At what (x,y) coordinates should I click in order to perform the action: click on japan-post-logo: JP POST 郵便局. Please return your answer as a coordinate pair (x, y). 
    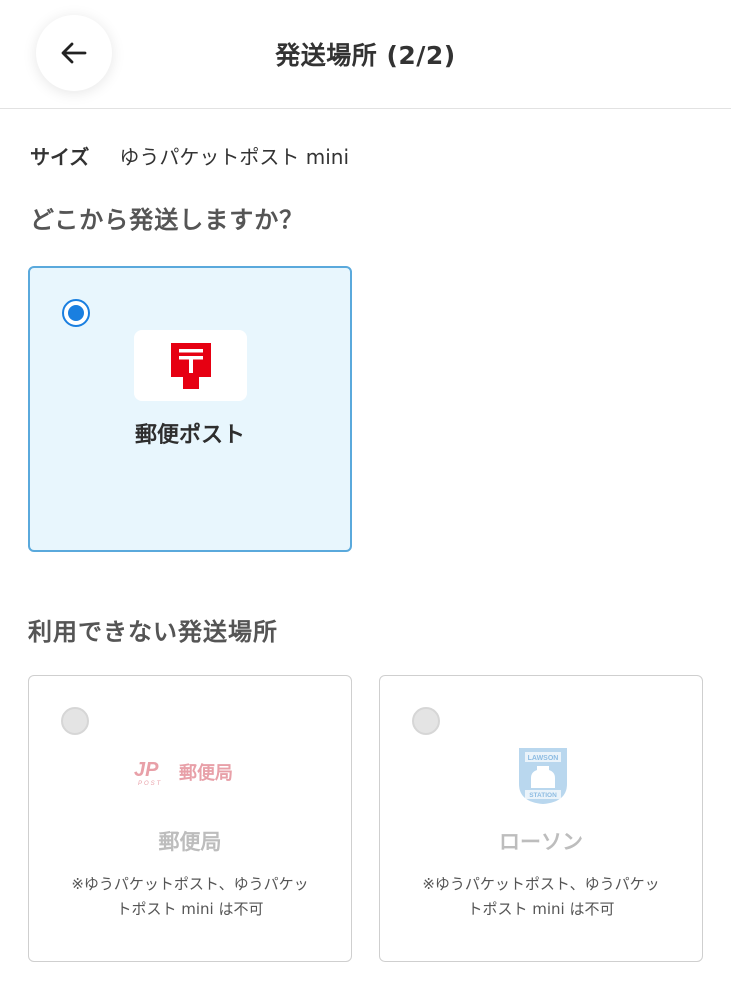
    Looking at the image, I should click on (191, 772).